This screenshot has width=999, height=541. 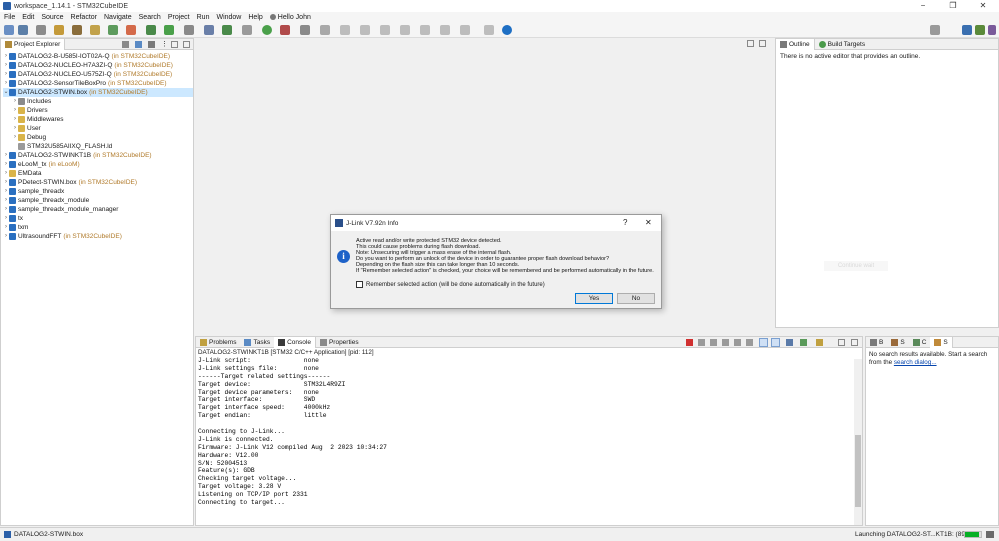 What do you see at coordinates (973, 534) in the screenshot?
I see `progress-bar` at bounding box center [973, 534].